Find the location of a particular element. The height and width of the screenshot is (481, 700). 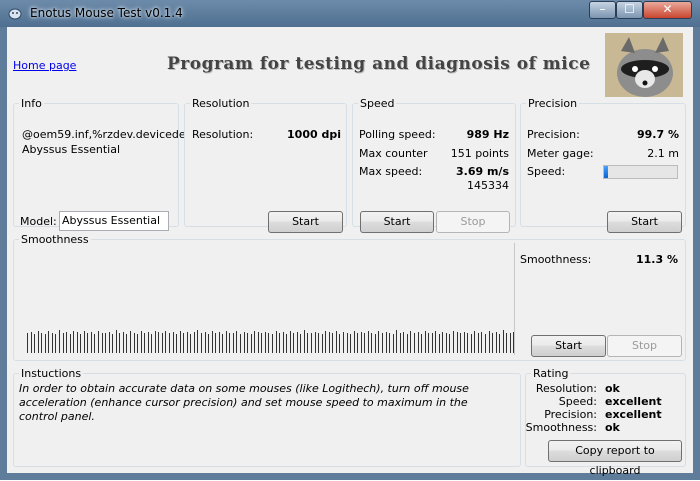

copy-report-button: Copy report to clipboard is located at coordinates (615, 458).